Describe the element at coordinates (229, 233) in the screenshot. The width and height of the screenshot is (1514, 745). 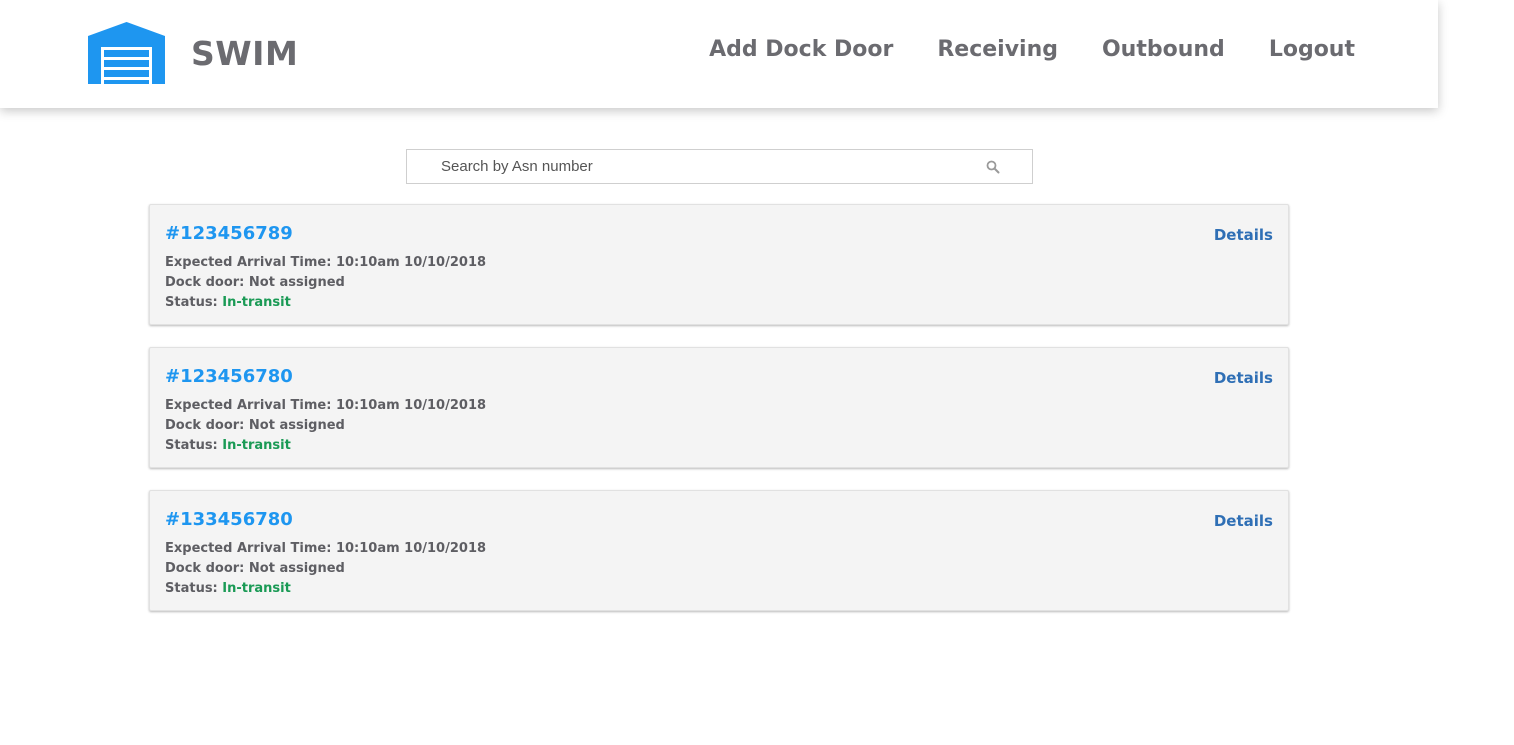
I see `asn-number-link: #123456789` at that location.